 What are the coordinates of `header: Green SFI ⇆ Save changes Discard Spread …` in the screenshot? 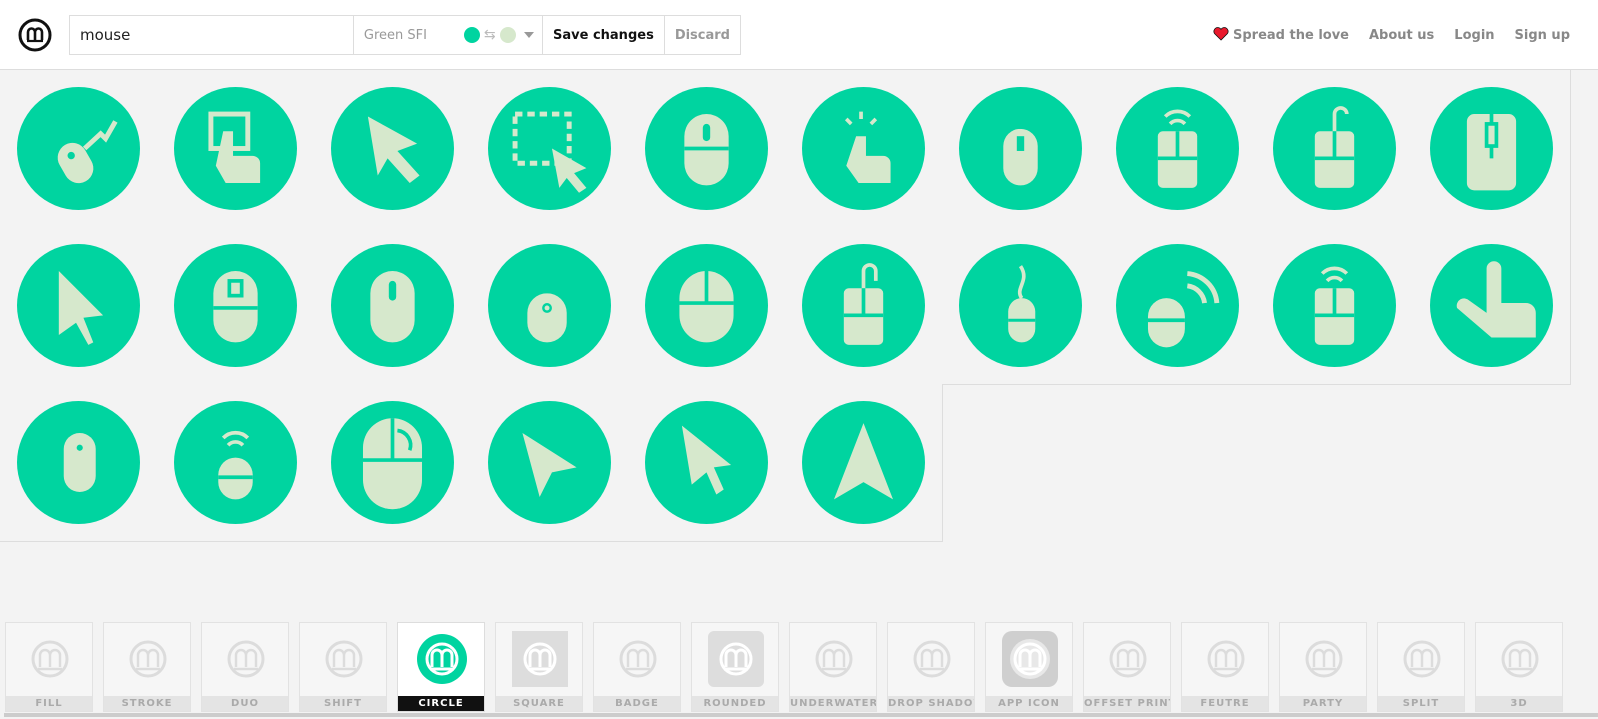 It's located at (799, 35).